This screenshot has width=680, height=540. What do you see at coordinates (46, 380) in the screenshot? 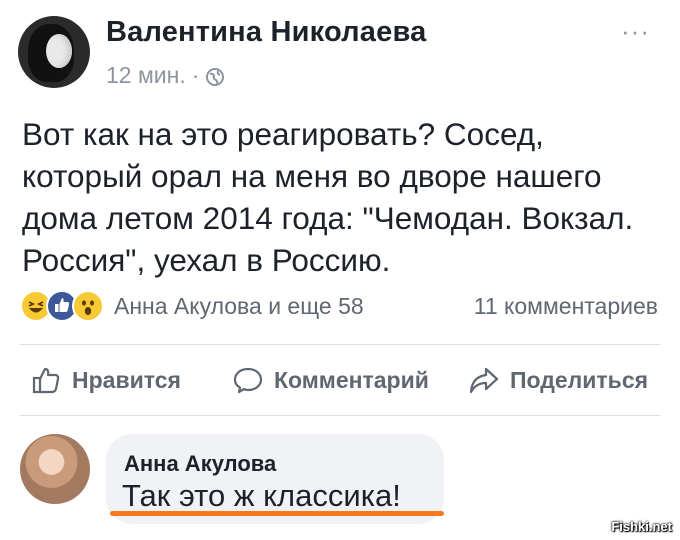
I see `thumbs-up-icon` at bounding box center [46, 380].